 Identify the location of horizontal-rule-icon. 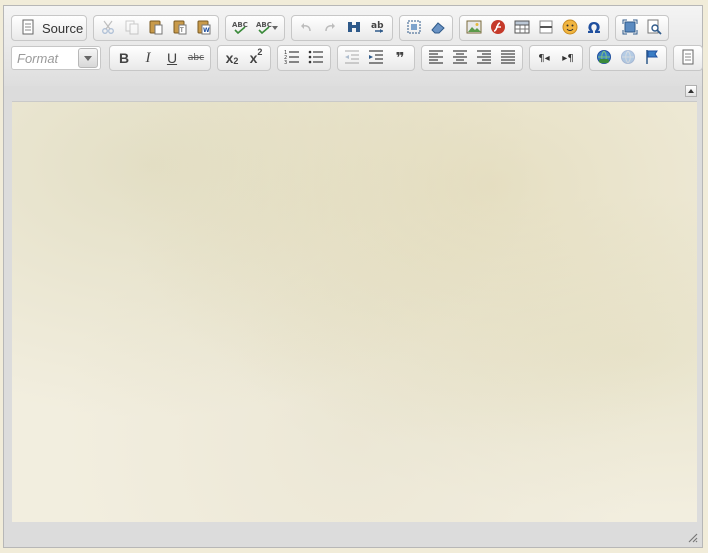
(546, 28).